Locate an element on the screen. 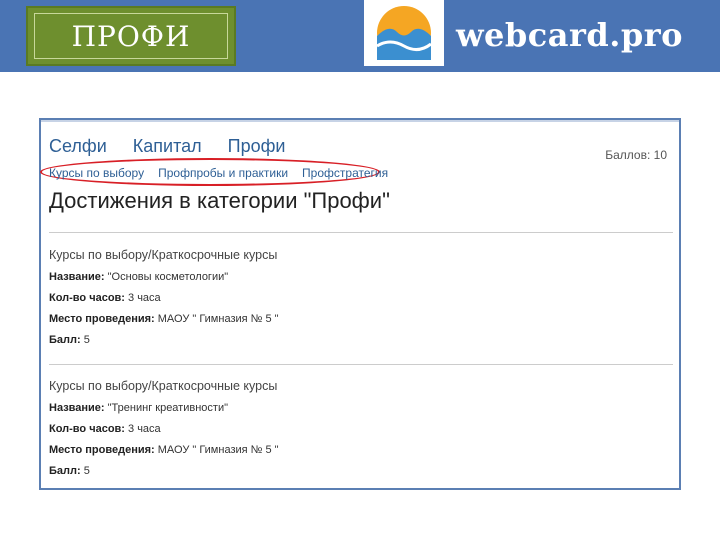  score-label: Баллов: 10 is located at coordinates (636, 155).